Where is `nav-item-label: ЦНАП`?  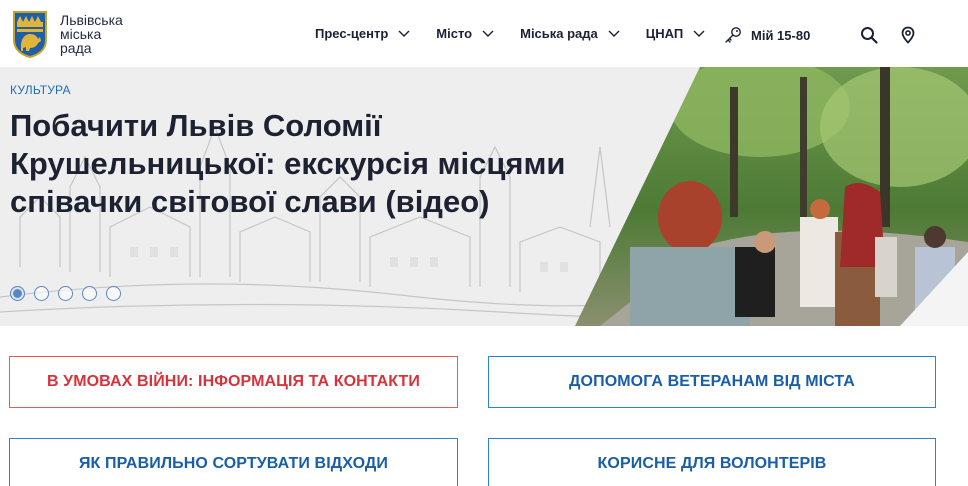 nav-item-label: ЦНАП is located at coordinates (664, 33).